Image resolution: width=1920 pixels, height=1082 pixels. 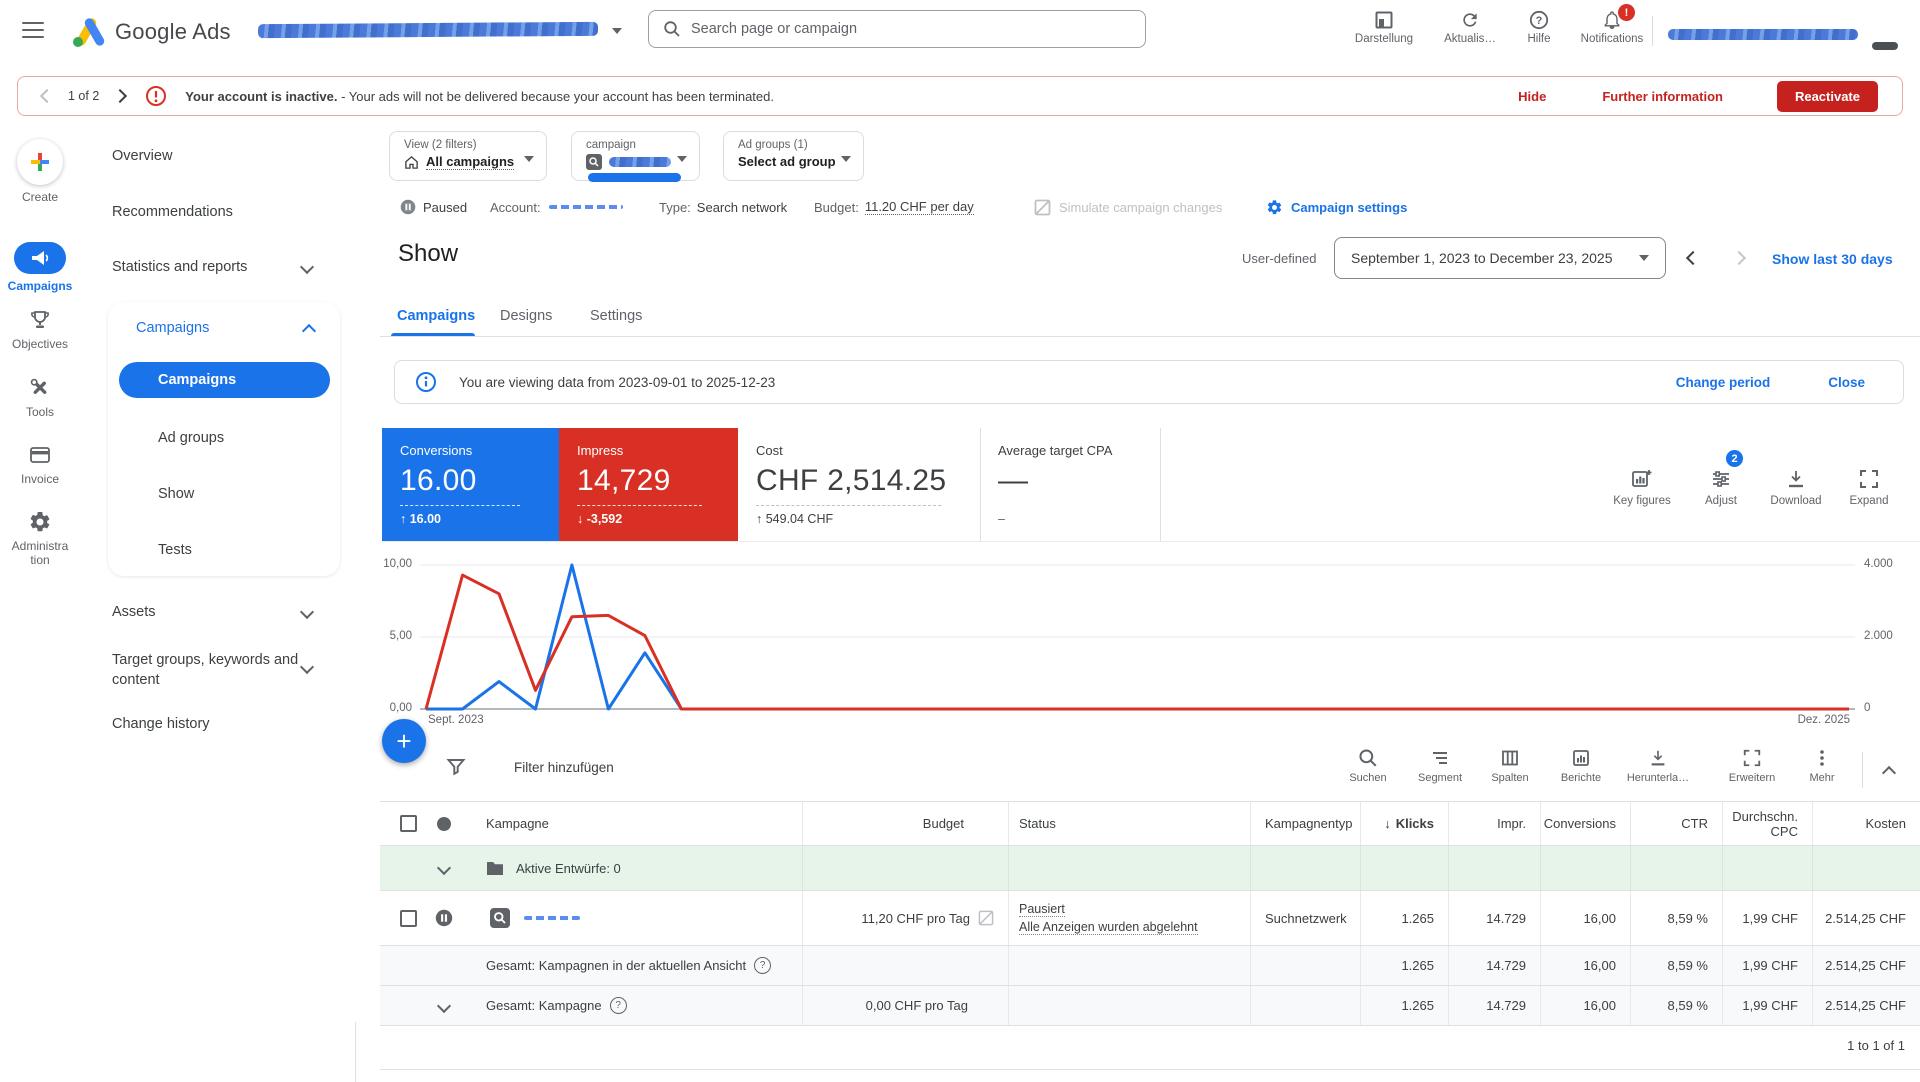 What do you see at coordinates (1796, 487) in the screenshot?
I see `download-chart-button: Download` at bounding box center [1796, 487].